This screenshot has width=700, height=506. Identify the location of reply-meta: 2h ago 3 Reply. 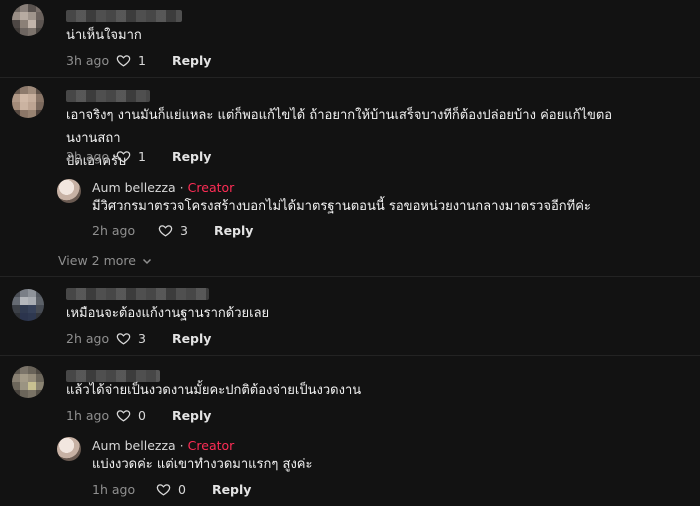
(172, 230).